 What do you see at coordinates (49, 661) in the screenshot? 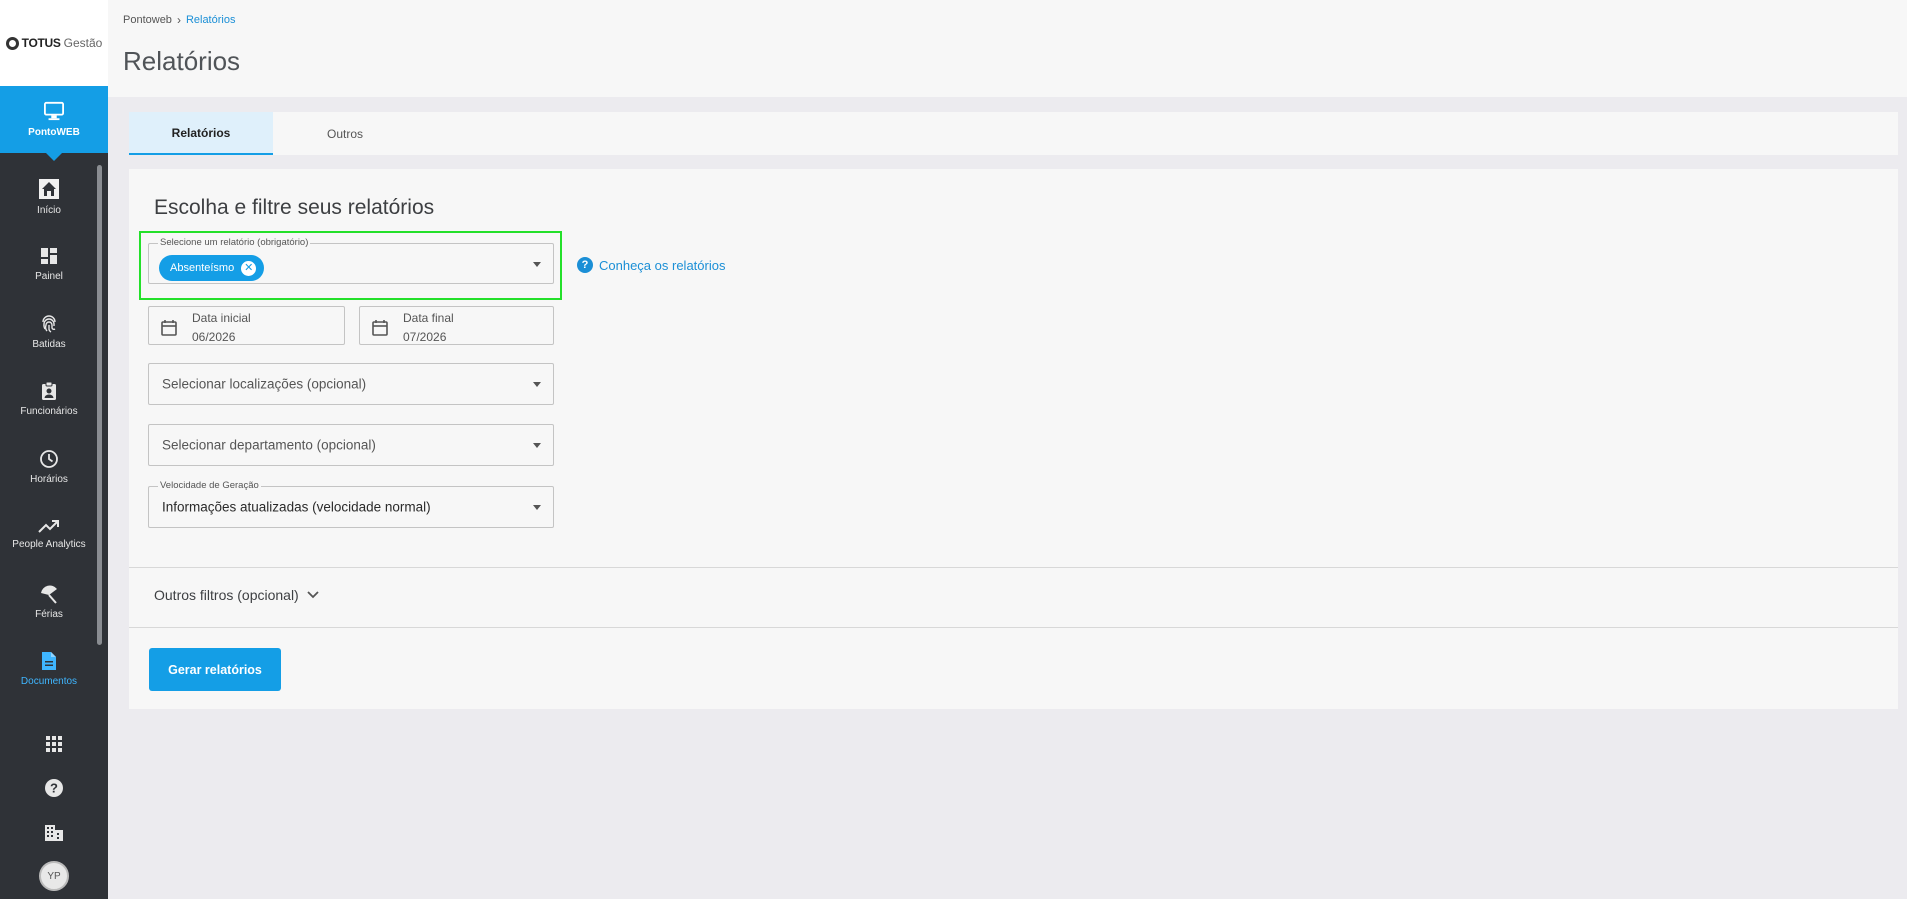
I see `document-icon` at bounding box center [49, 661].